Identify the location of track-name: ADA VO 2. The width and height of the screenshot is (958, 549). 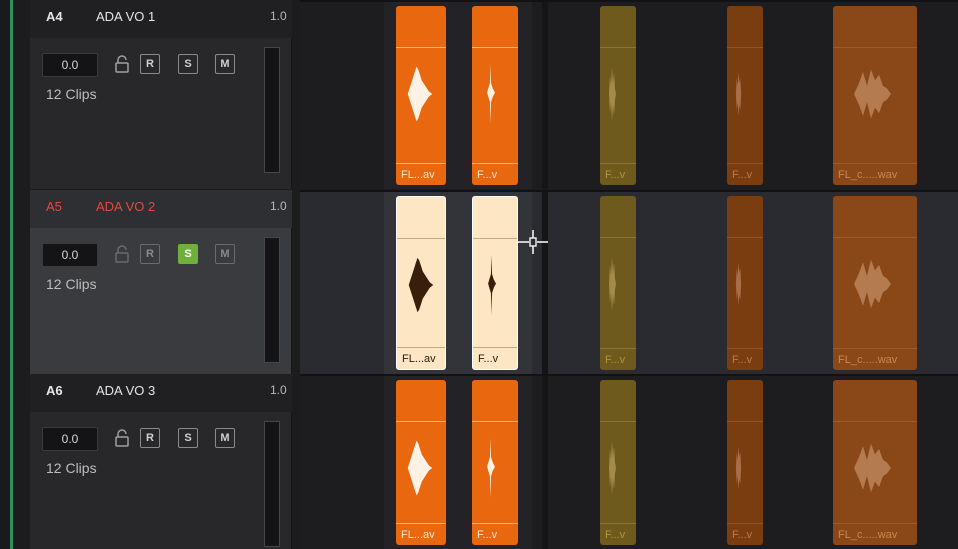
(125, 206).